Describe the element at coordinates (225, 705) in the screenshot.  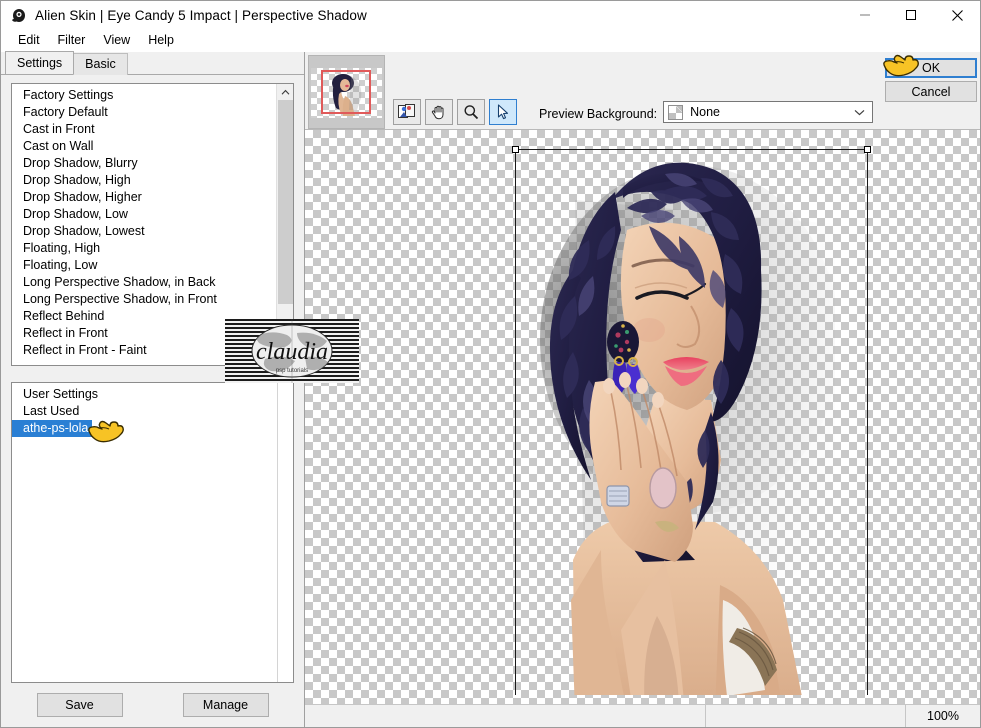
I see `manage-button: Manage` at that location.